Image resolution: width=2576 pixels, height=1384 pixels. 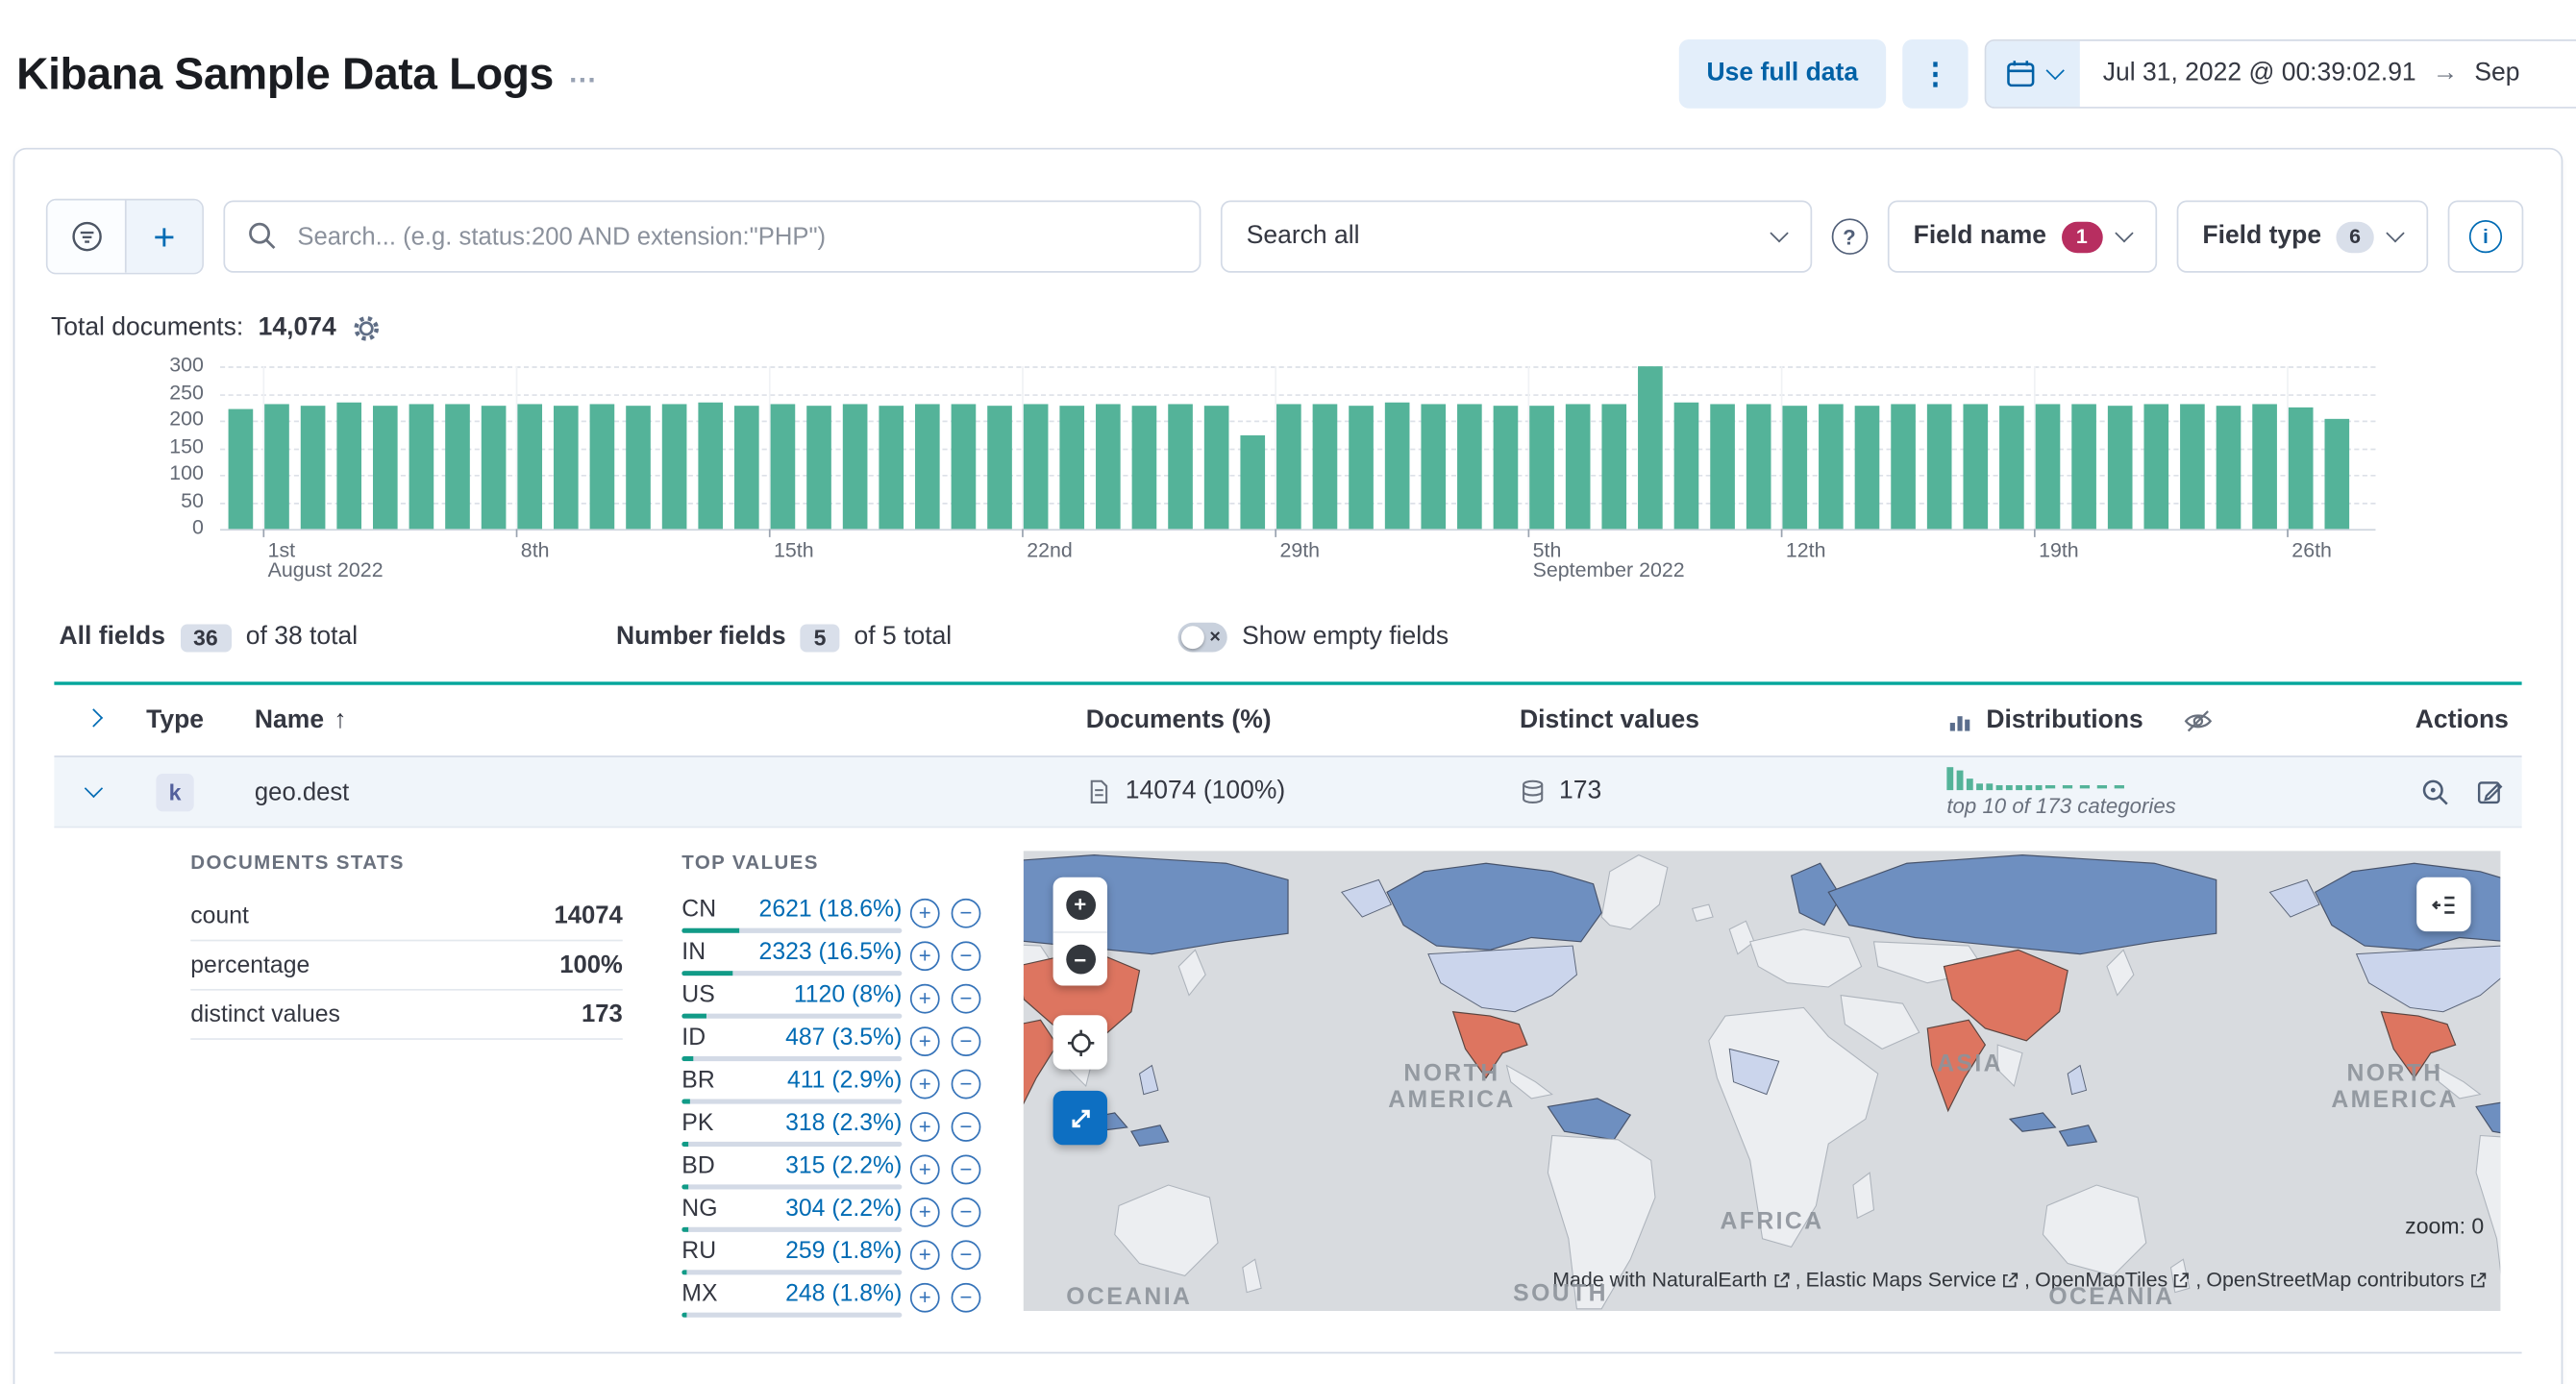 What do you see at coordinates (94, 720) in the screenshot?
I see `expand-all-button` at bounding box center [94, 720].